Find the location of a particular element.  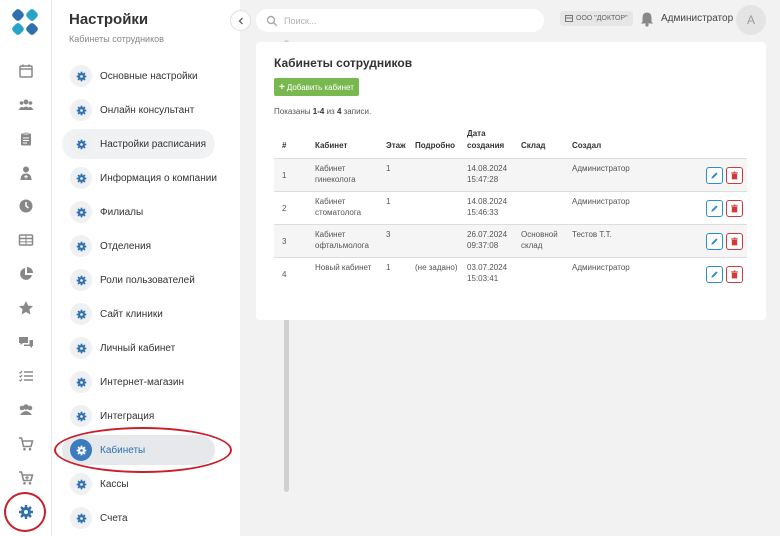

bell-icon is located at coordinates (647, 19).